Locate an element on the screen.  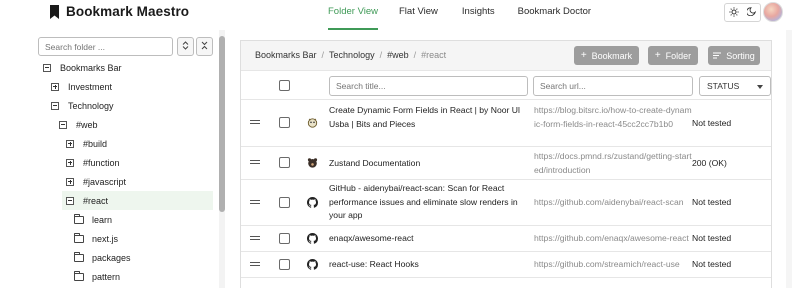
brand: Bookmark Maestro is located at coordinates (119, 11).